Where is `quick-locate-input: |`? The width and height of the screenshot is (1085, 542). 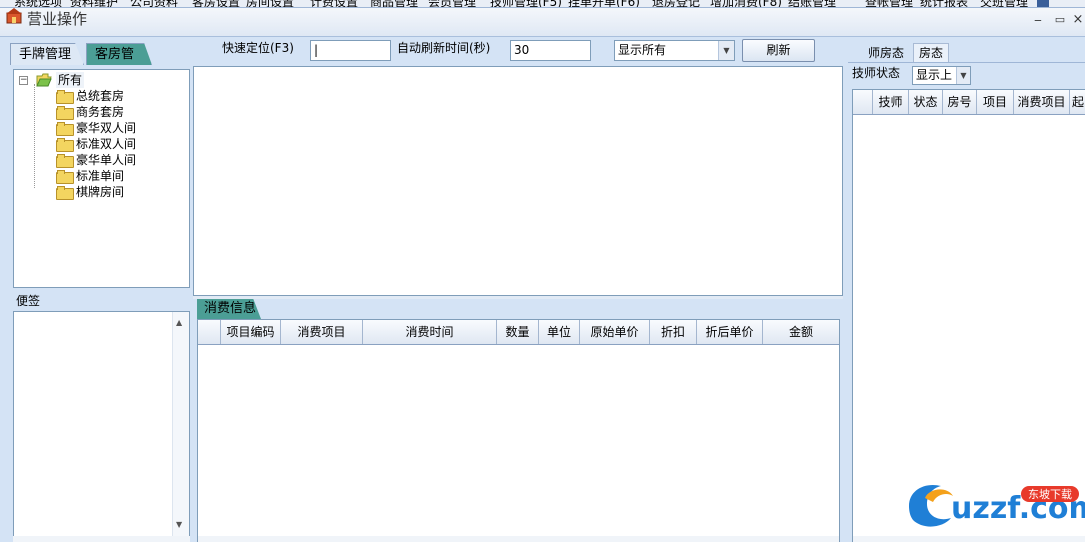
quick-locate-input: | is located at coordinates (350, 50).